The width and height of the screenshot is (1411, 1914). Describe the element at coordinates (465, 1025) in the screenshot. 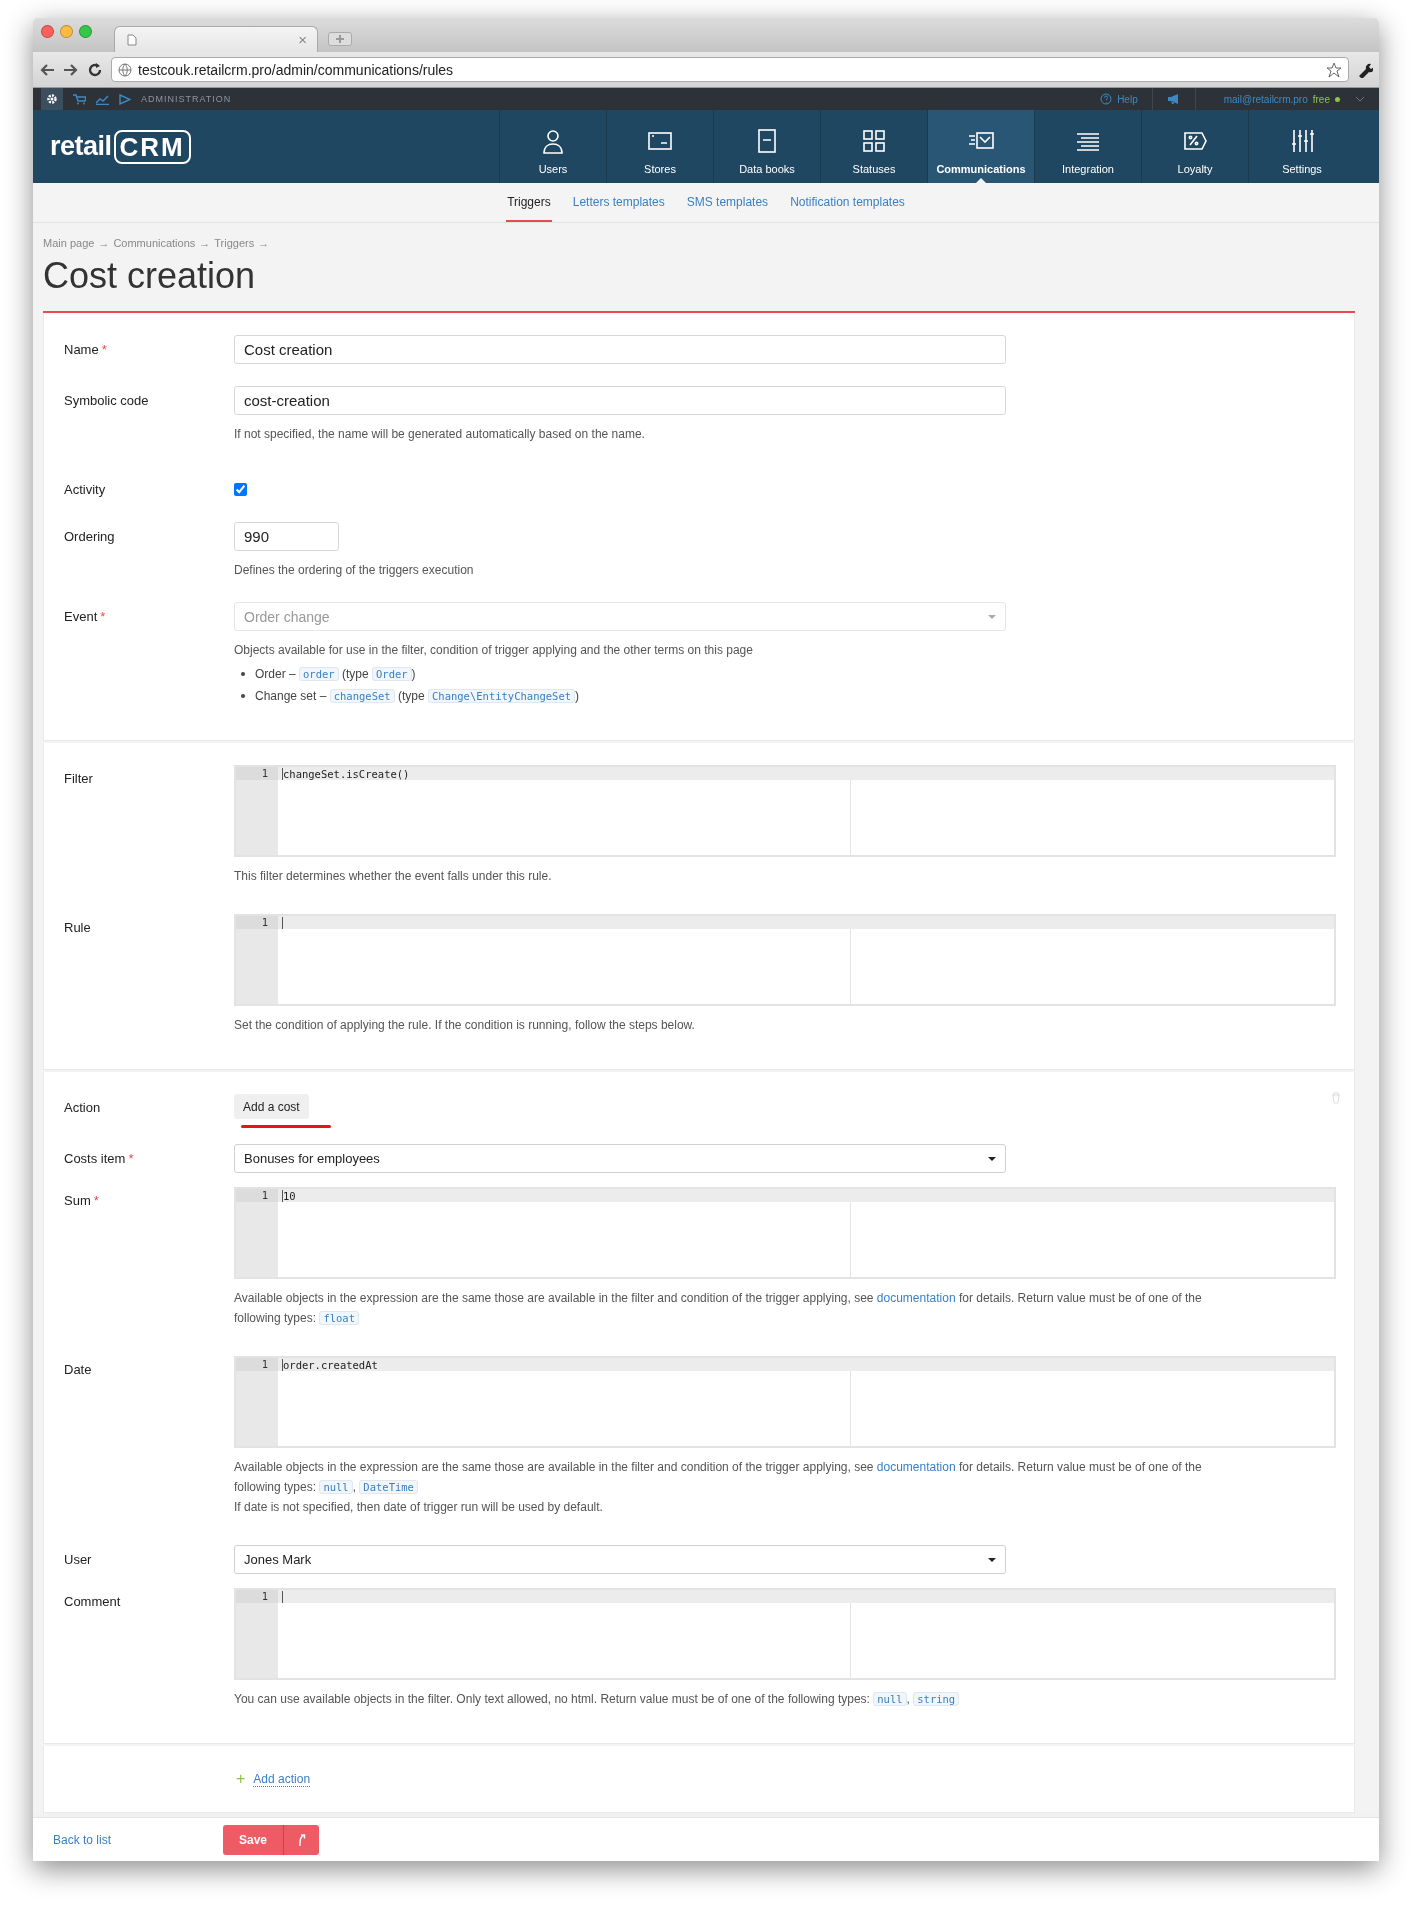

I see `help-text: Set the condition of applying the rule. If the condition is running, follow the steps below.` at that location.